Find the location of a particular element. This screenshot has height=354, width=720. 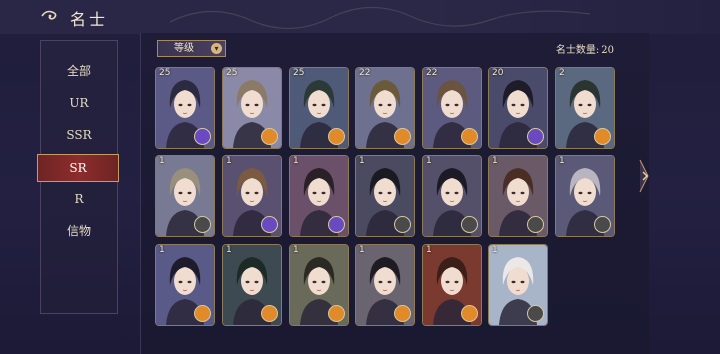

sort-label: 等级 is located at coordinates (184, 48).